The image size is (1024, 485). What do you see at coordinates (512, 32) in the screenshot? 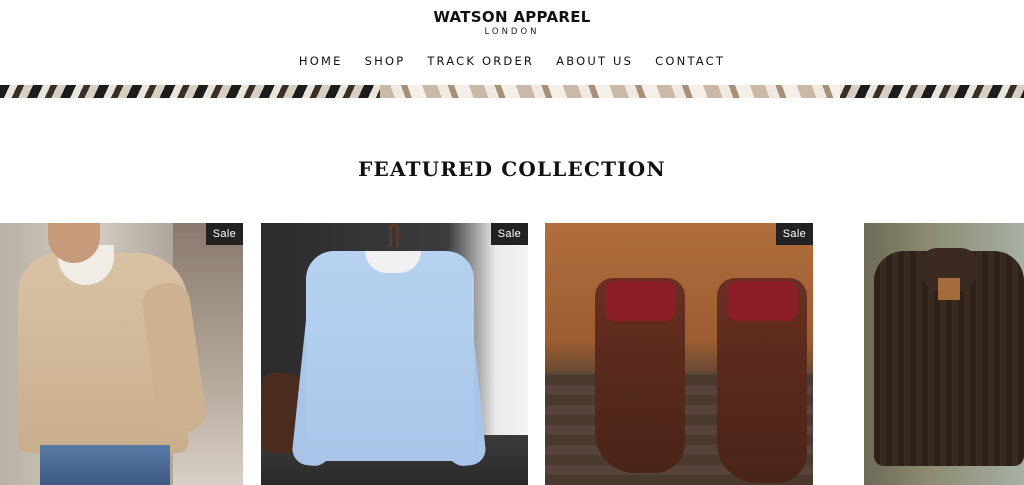
I see `brand-subtitle: LONDON` at bounding box center [512, 32].